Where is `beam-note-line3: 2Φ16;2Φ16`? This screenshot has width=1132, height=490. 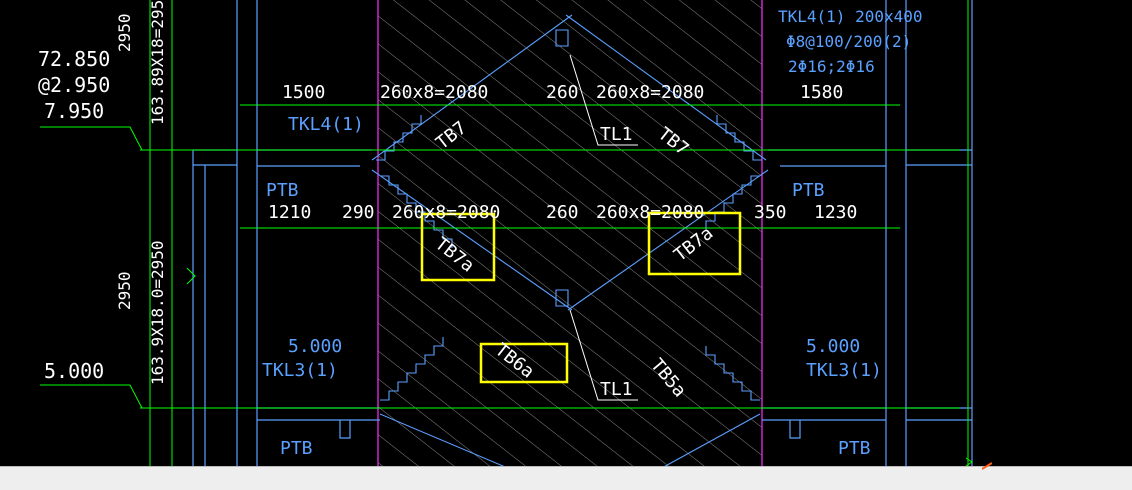
beam-note-line3: 2Φ16;2Φ16 is located at coordinates (831, 66).